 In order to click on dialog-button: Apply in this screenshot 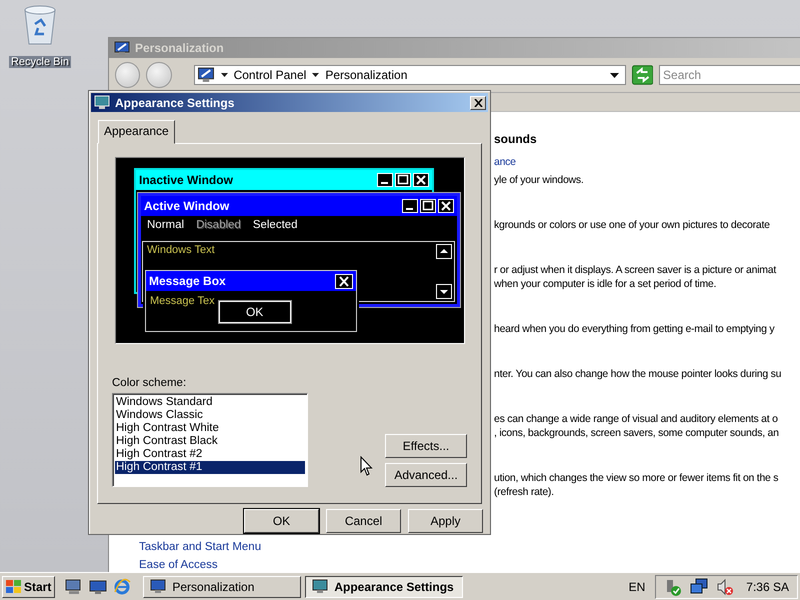, I will do `click(445, 521)`.